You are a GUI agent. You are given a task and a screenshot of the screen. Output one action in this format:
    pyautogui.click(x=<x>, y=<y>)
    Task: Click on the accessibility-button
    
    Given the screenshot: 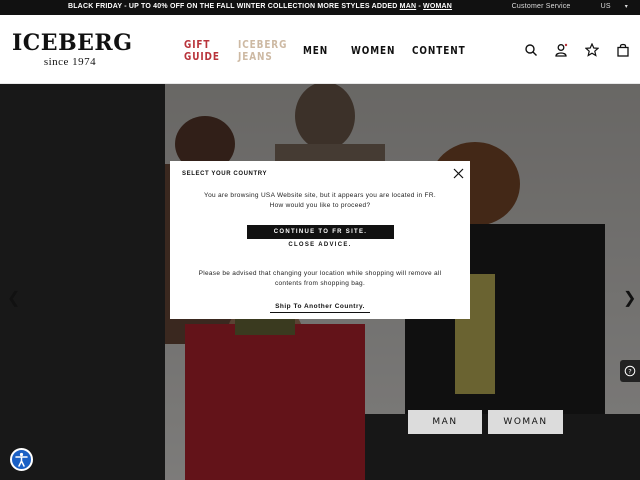 What is the action you would take?
    pyautogui.click(x=21, y=459)
    